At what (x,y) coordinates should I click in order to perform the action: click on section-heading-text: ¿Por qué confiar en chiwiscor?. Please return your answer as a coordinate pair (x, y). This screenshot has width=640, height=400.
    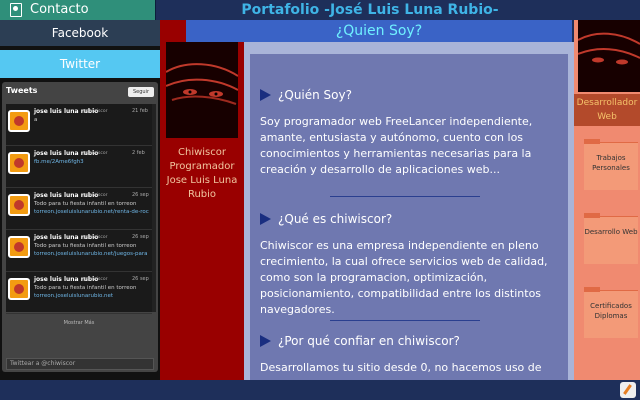
    Looking at the image, I should click on (369, 341).